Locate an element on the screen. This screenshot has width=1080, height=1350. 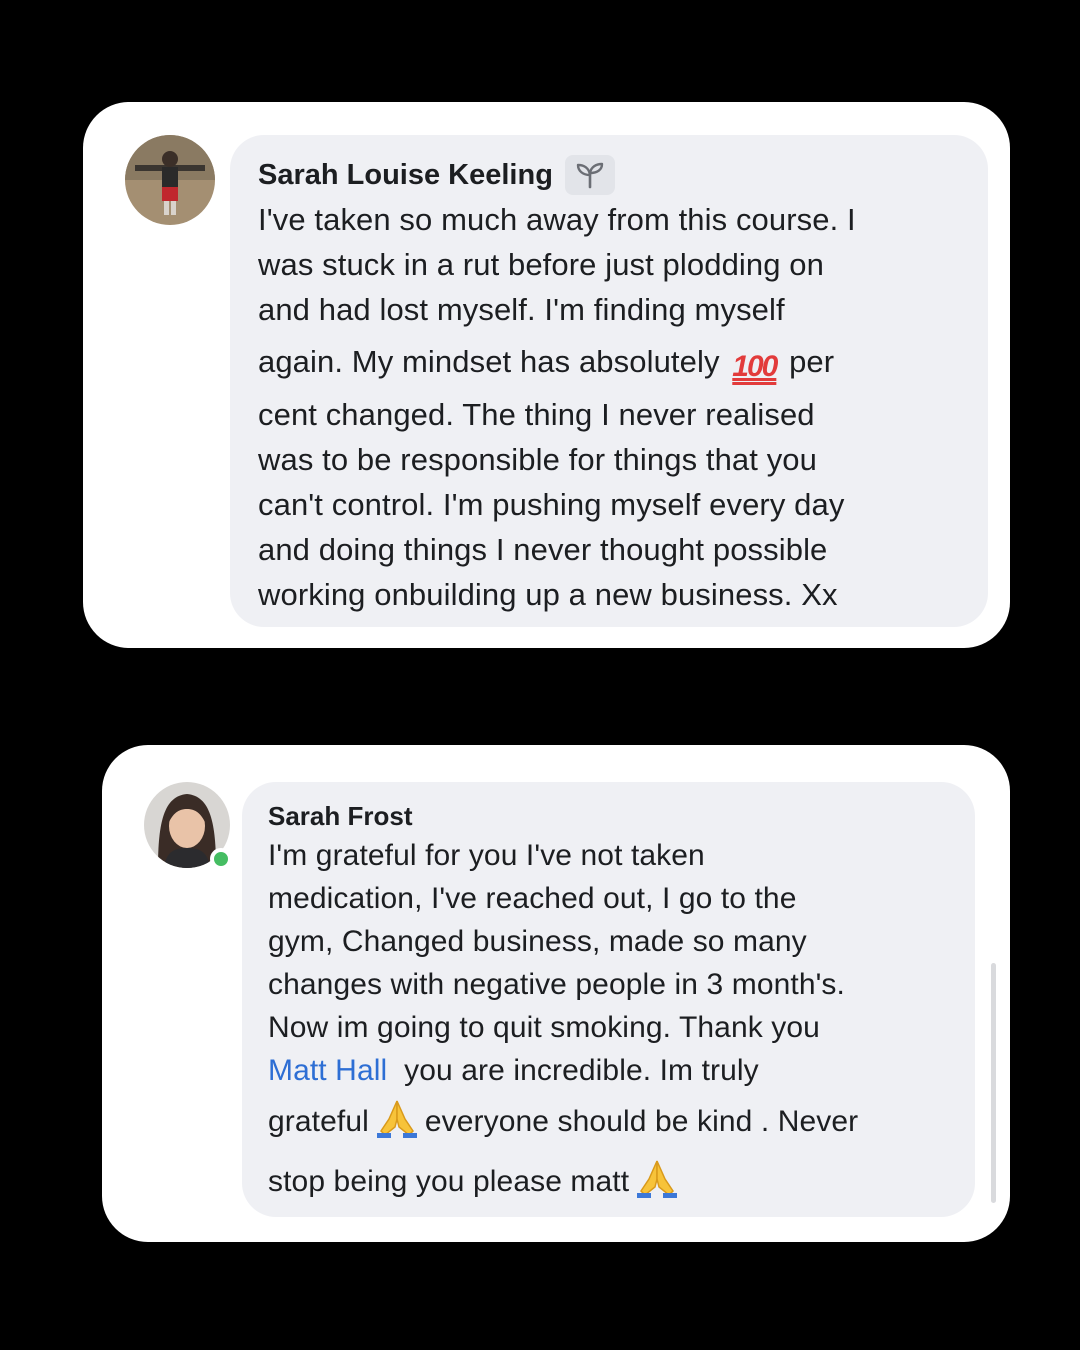
comment-line-part: per is located at coordinates (812, 361).